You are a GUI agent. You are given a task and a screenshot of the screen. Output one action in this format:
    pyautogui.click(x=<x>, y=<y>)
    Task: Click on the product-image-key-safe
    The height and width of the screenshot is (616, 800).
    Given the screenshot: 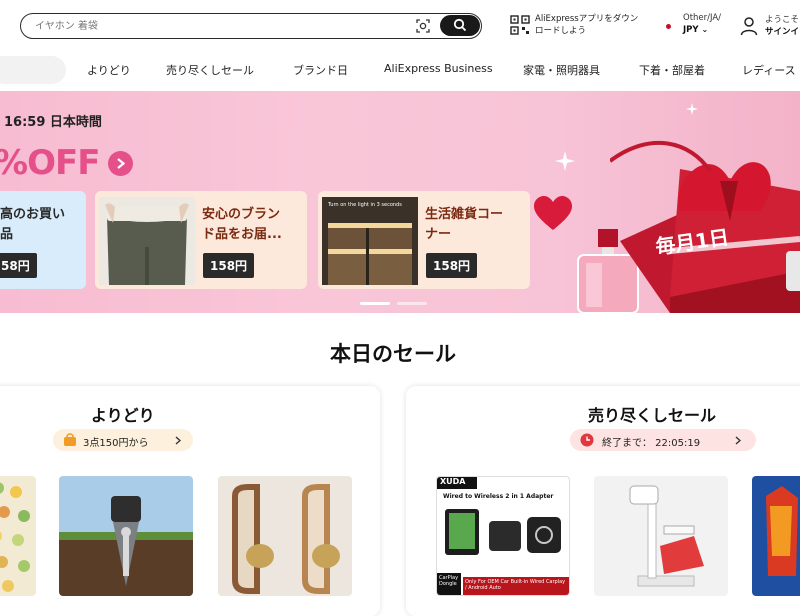 What is the action you would take?
    pyautogui.click(x=126, y=536)
    